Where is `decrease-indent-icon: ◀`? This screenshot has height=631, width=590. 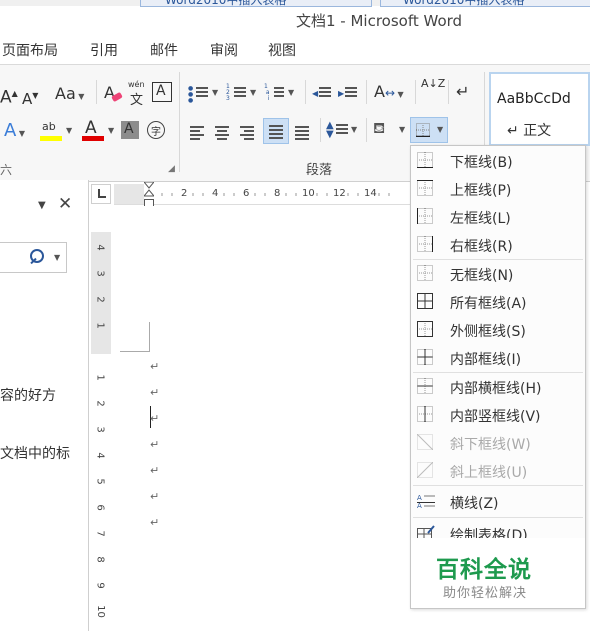
decrease-indent-icon: ◀ is located at coordinates (315, 93).